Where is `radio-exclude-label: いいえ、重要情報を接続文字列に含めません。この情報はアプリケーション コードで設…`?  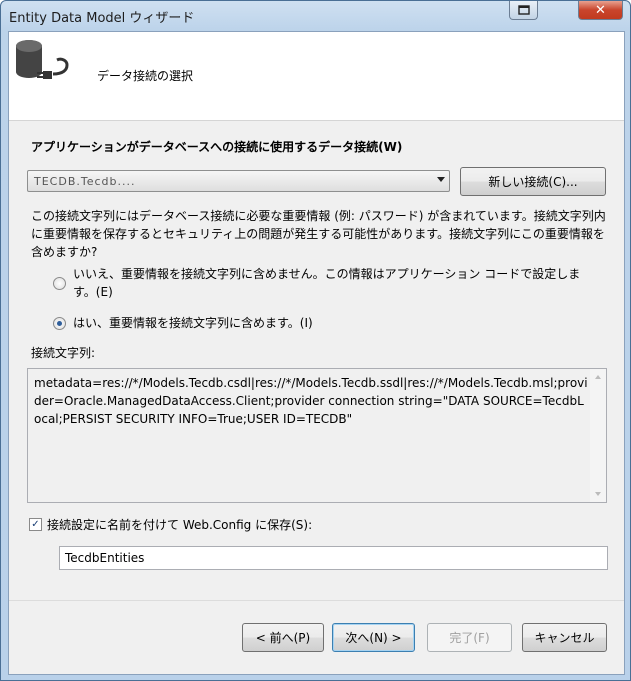
radio-exclude-label: いいえ、重要情報を接続文字列に含めません。この情報はアプリケーション コードで設… is located at coordinates (327, 283).